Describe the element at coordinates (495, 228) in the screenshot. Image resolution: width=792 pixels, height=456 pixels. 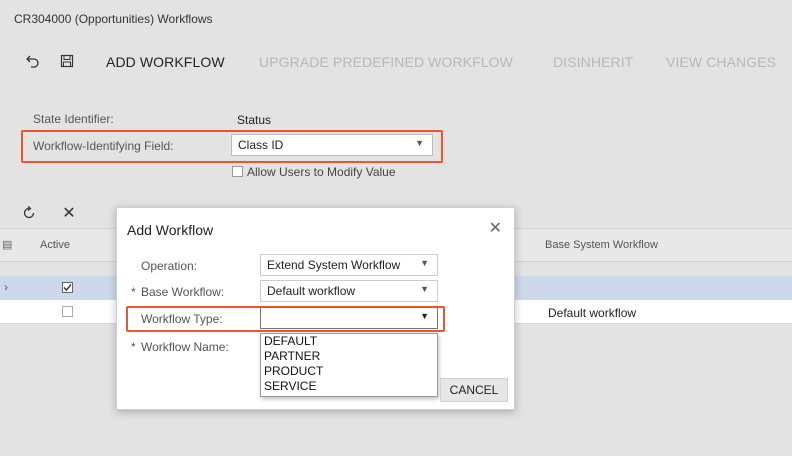
I see `close-icon: ✕` at that location.